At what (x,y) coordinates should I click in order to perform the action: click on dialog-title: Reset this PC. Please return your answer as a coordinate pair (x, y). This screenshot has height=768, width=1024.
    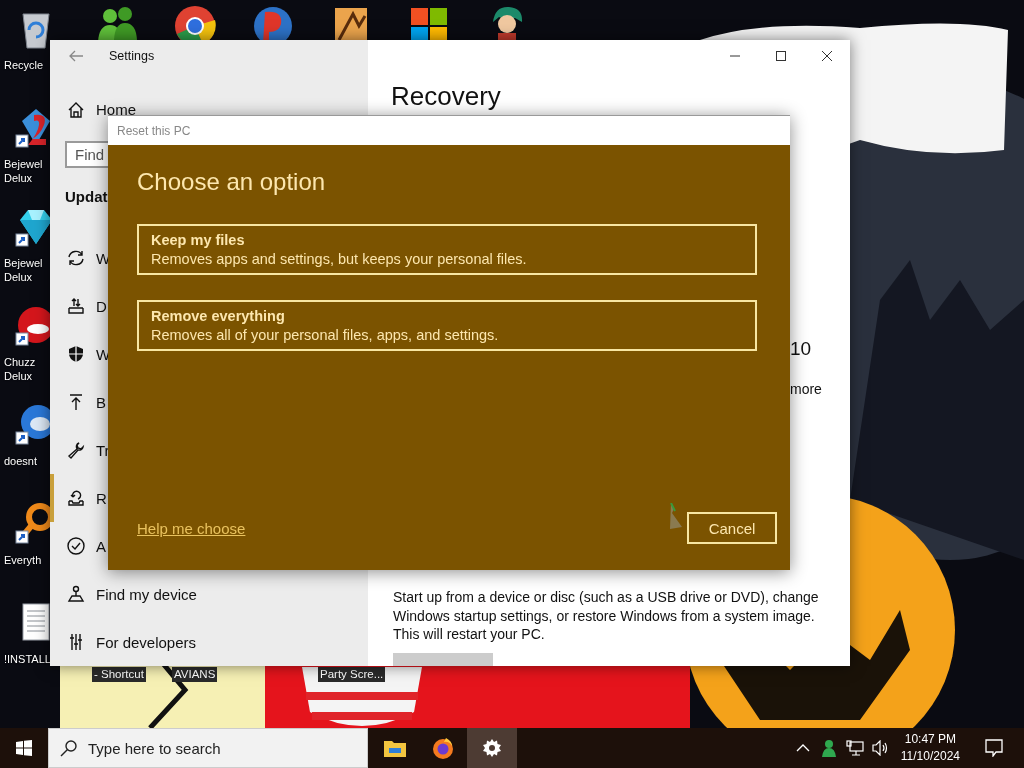
    Looking at the image, I should click on (154, 130).